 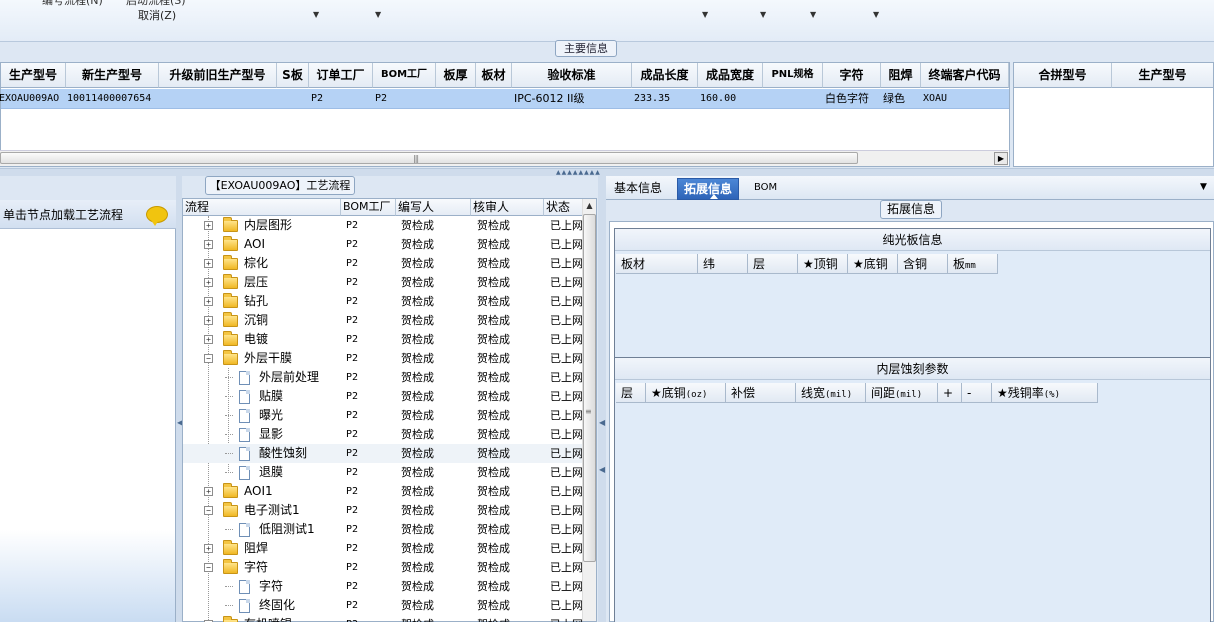 I want to click on collapse-right-arrow-icon: ◀, so click(x=602, y=422).